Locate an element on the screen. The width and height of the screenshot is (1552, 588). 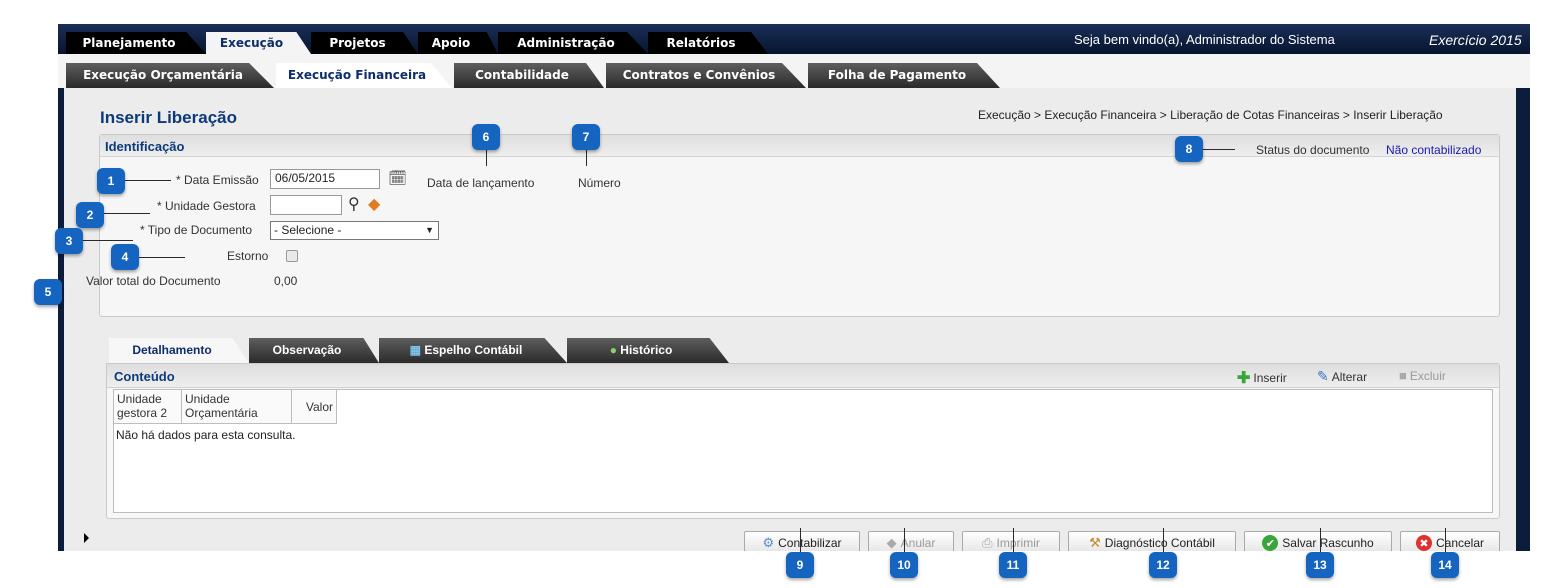
chevron-down-icon: ▼ is located at coordinates (429, 230).